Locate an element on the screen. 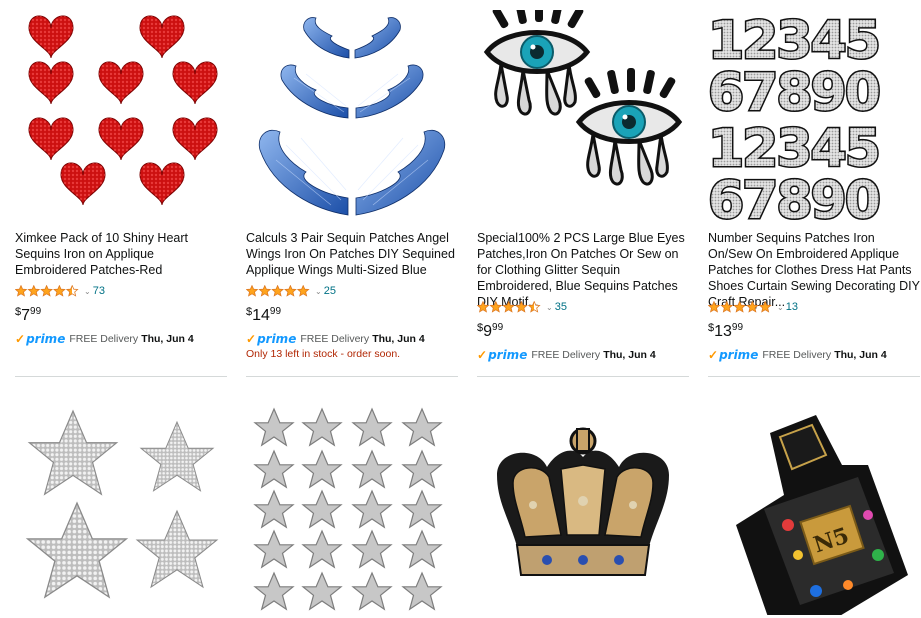 This screenshot has height=618, width=921. product-price: $1399 is located at coordinates (725, 331).